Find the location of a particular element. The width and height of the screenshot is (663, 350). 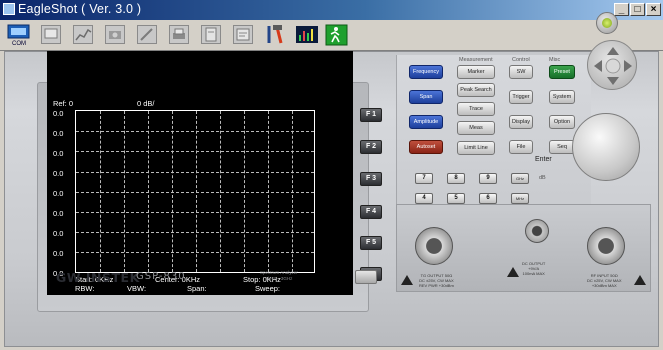

num-key-8: 8 is located at coordinates (456, 178).